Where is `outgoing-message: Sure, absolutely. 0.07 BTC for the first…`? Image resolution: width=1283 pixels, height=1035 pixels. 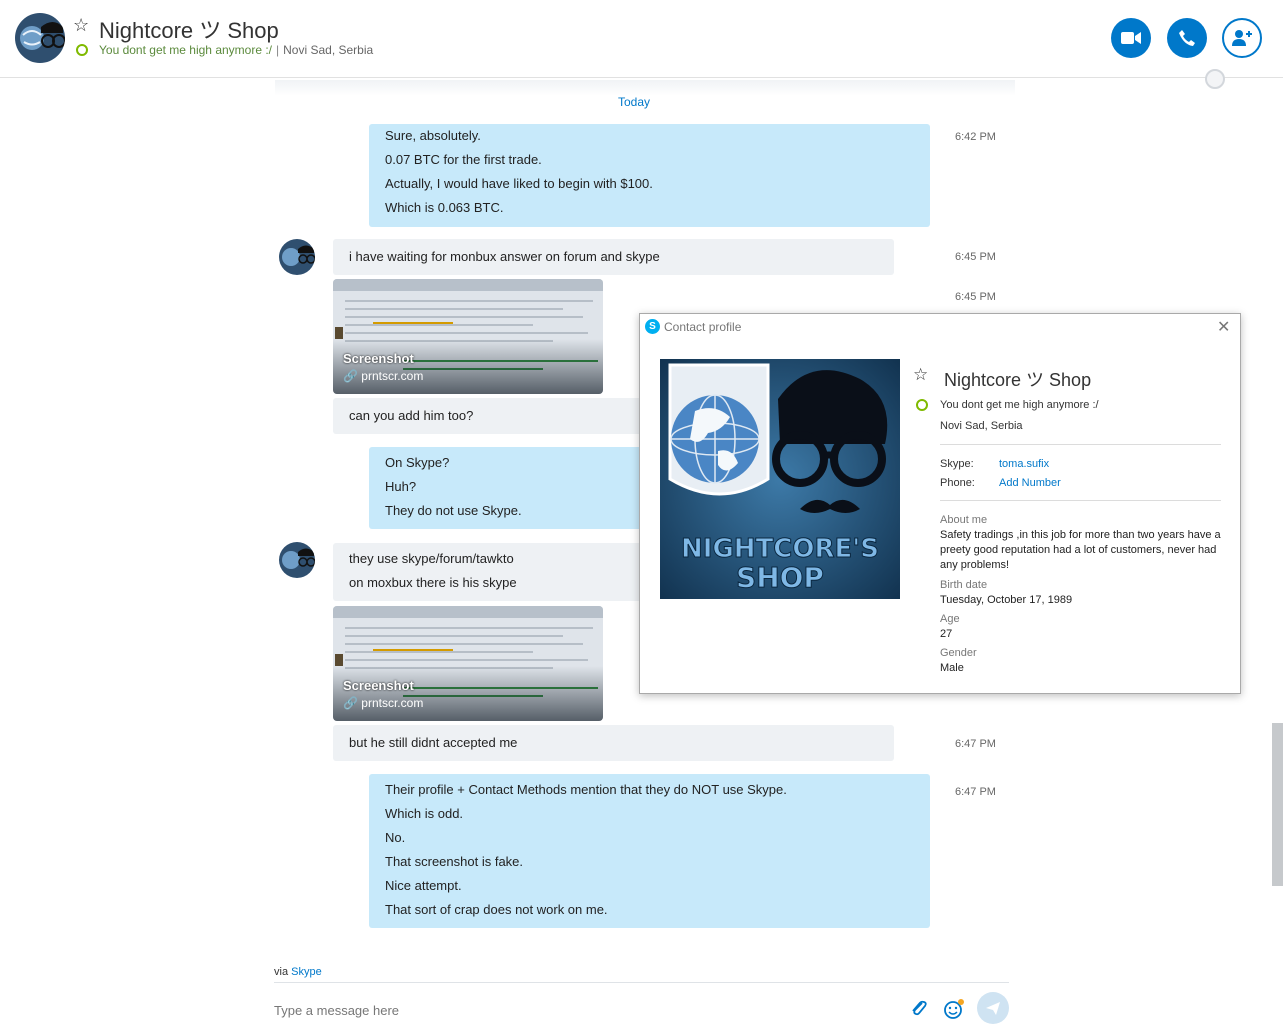
outgoing-message: Sure, absolutely. 0.07 BTC for the first… is located at coordinates (649, 175).